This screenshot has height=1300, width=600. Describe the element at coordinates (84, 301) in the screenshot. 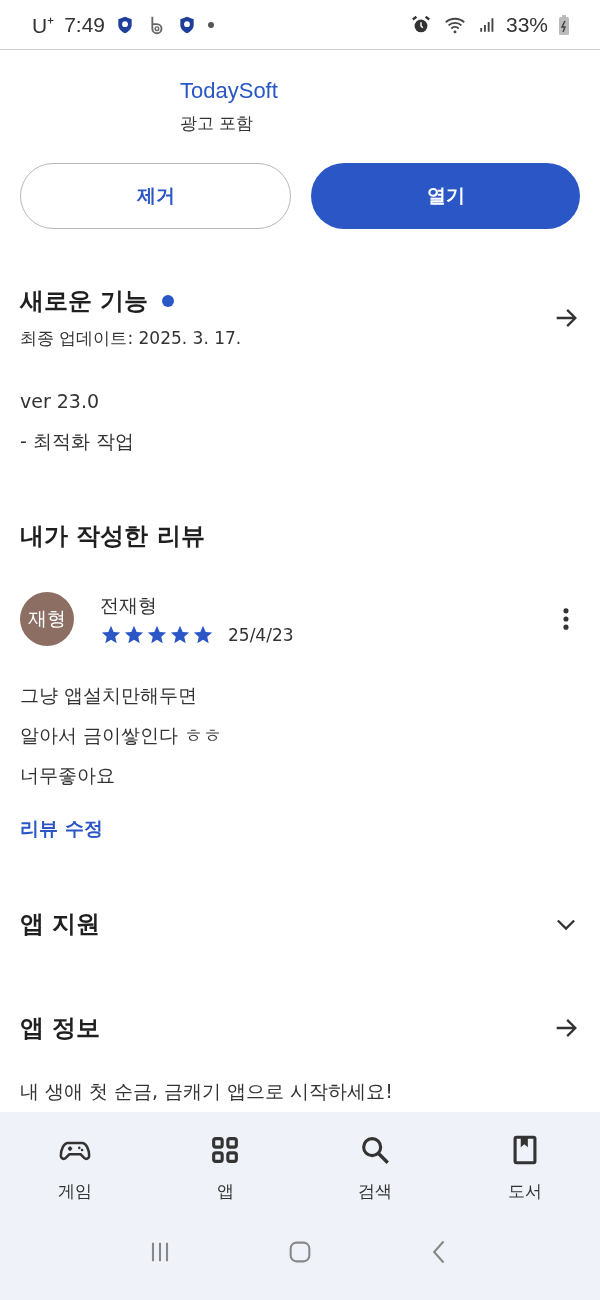

I see `section-title: 새로운 기능` at that location.